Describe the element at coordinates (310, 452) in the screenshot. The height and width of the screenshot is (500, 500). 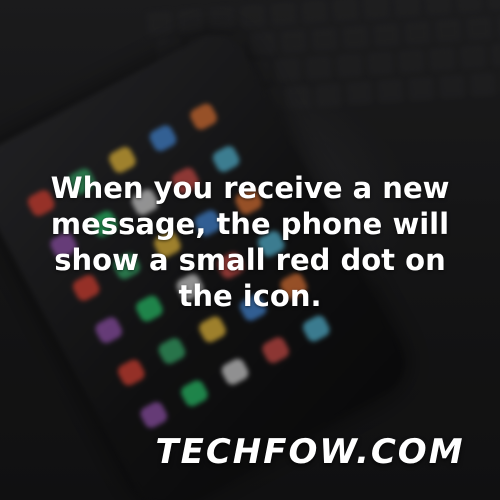
I see `site-watermark: TECHFOW.COM` at that location.